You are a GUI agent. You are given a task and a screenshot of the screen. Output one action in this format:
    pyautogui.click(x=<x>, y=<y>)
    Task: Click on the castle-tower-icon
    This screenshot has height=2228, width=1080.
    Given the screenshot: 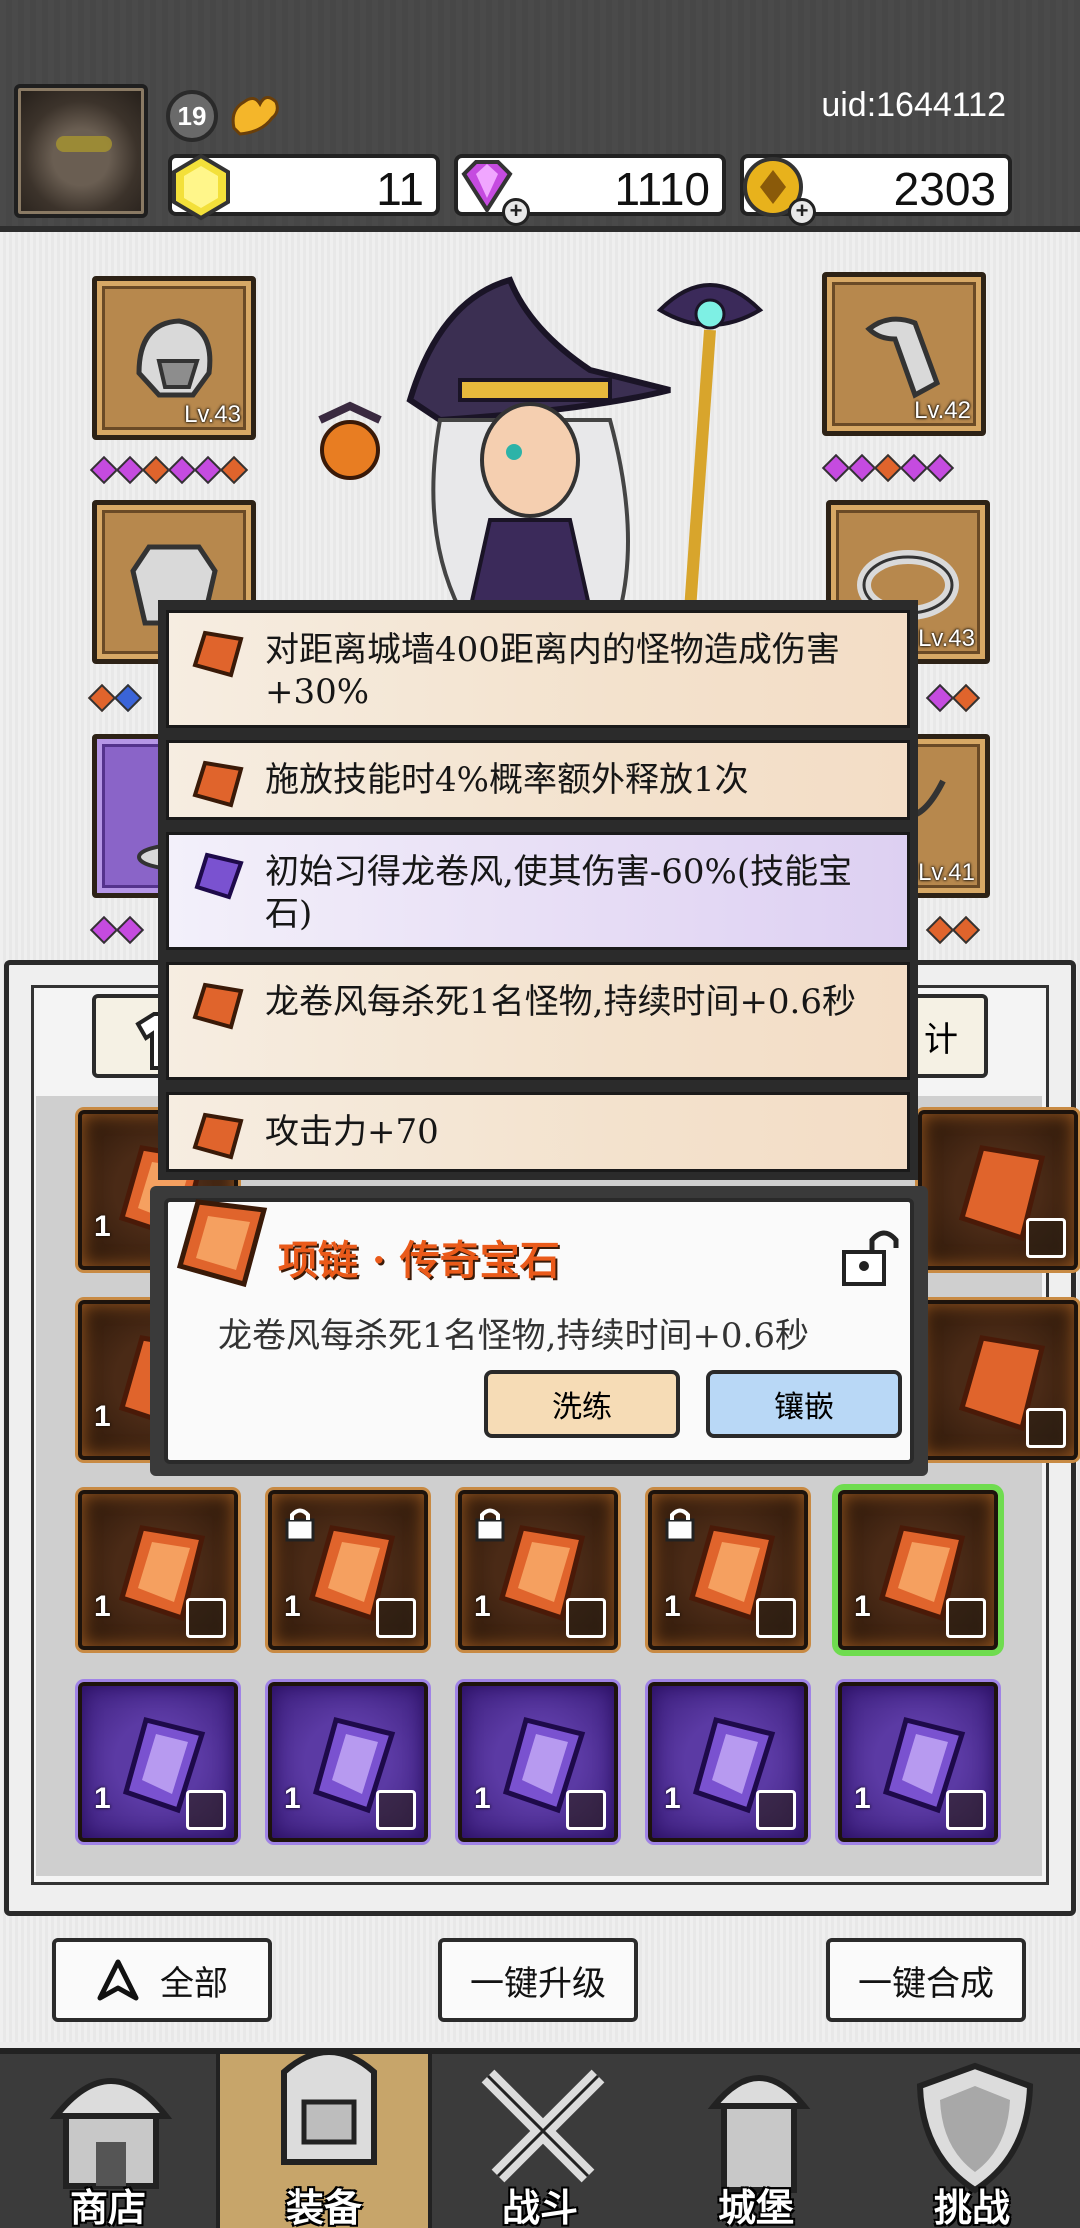 What is the action you would take?
    pyautogui.click(x=759, y=2134)
    